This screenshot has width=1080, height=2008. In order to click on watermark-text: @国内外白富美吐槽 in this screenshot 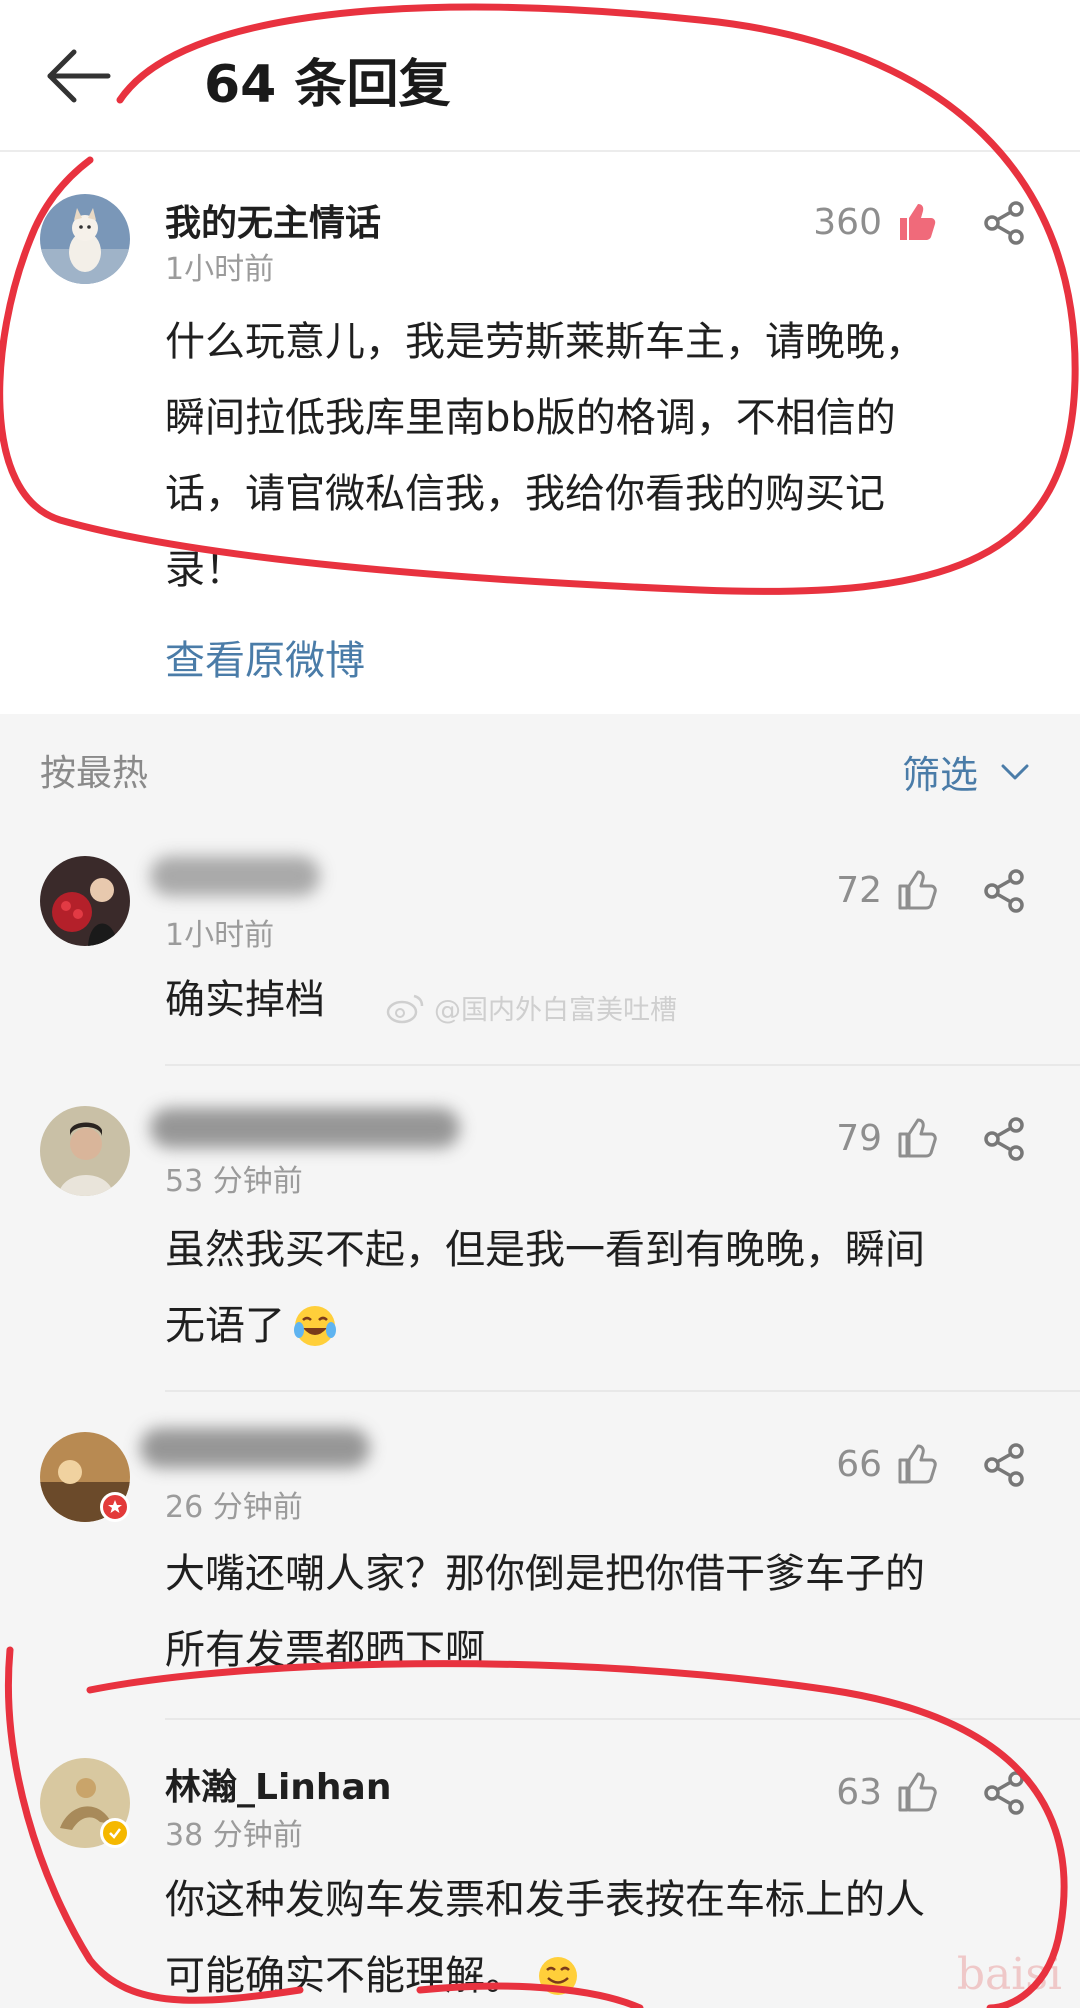, I will do `click(555, 1010)`.